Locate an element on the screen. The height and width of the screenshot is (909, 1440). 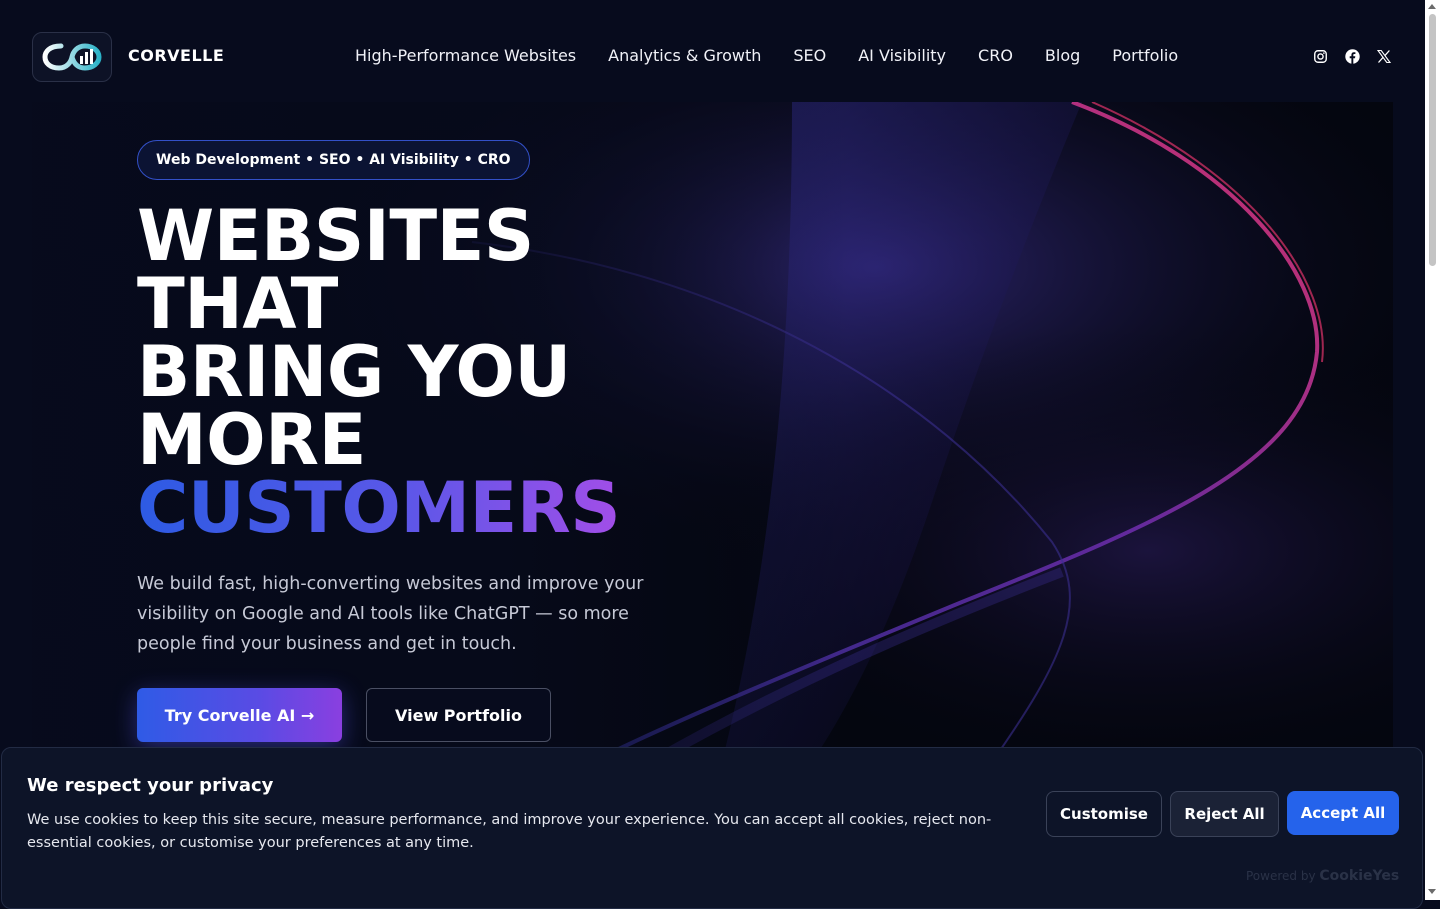
customise-button: Customise is located at coordinates (1104, 814).